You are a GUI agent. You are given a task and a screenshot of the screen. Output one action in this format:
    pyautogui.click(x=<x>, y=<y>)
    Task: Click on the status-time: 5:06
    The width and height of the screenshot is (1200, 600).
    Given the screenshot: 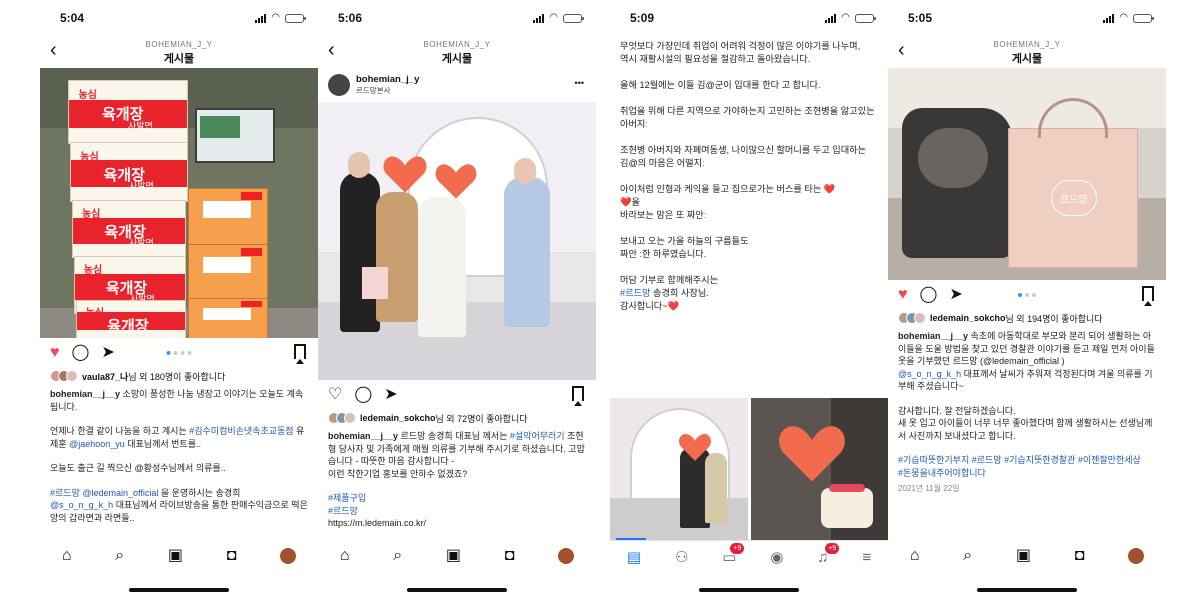 What is the action you would take?
    pyautogui.click(x=350, y=18)
    